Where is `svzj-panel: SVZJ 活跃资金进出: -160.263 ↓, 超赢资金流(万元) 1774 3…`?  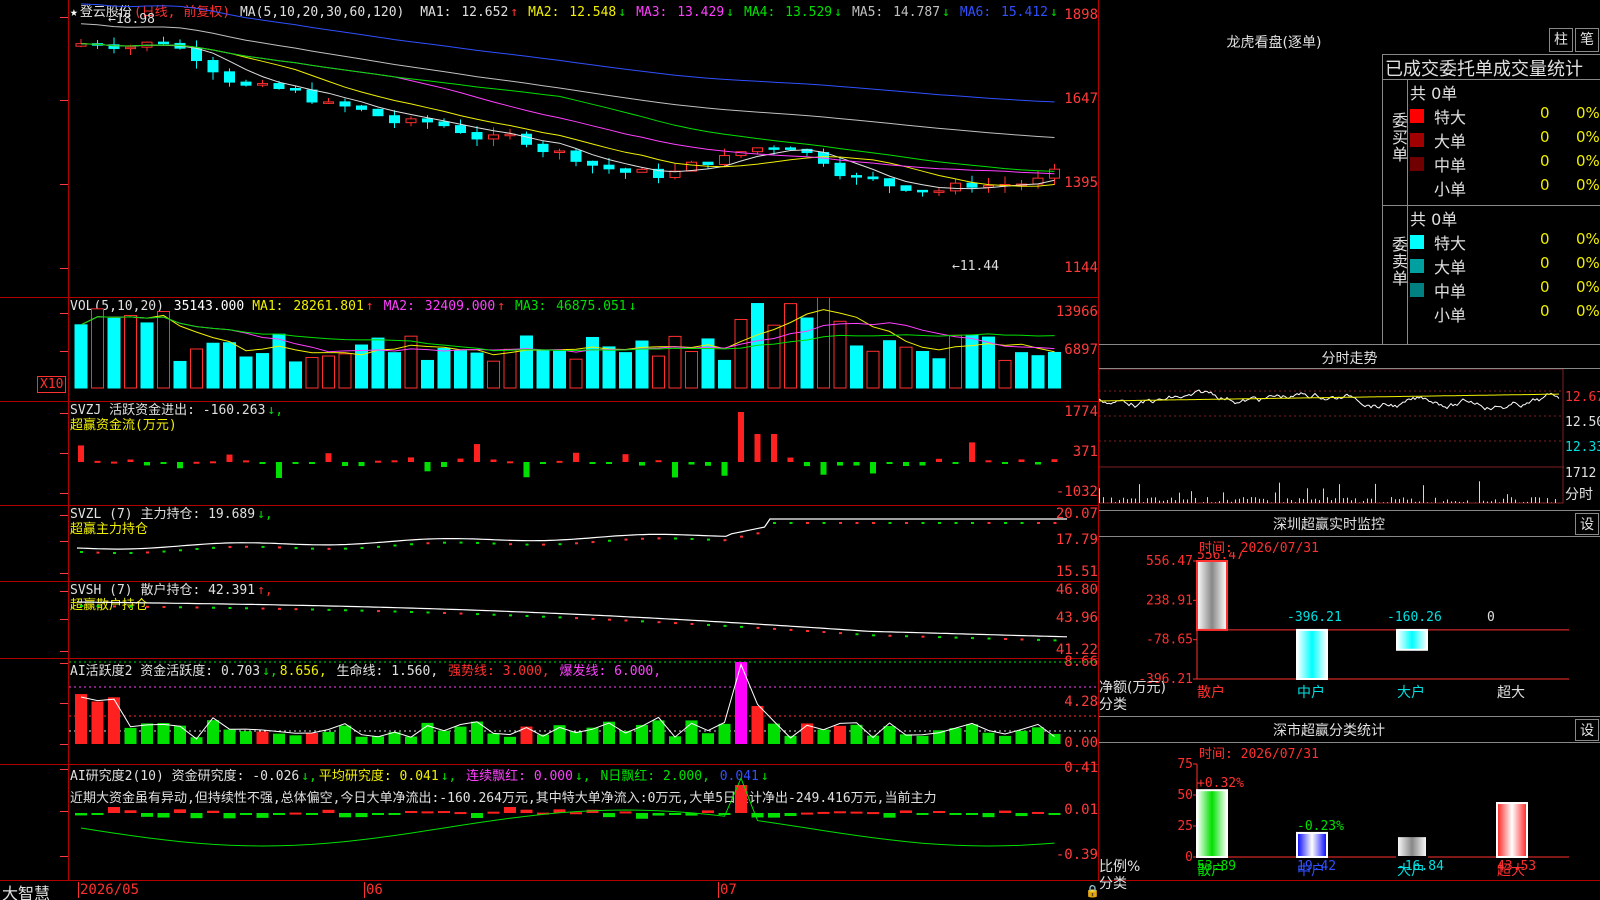 svzj-panel: SVZJ 活跃资金进出: -160.263 ↓, 超赢资金流(万元) 1774 3… is located at coordinates (549, 453).